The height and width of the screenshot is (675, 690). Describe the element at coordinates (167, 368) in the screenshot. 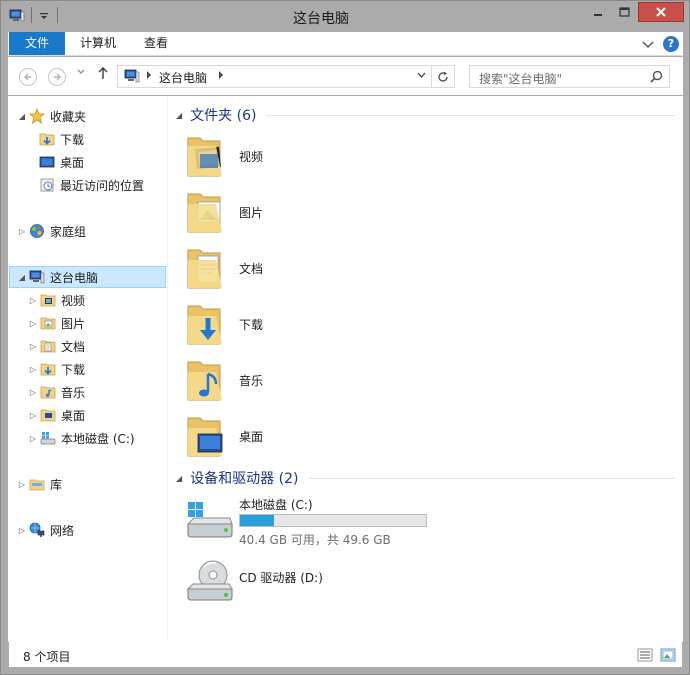

I see `pane-divider` at that location.